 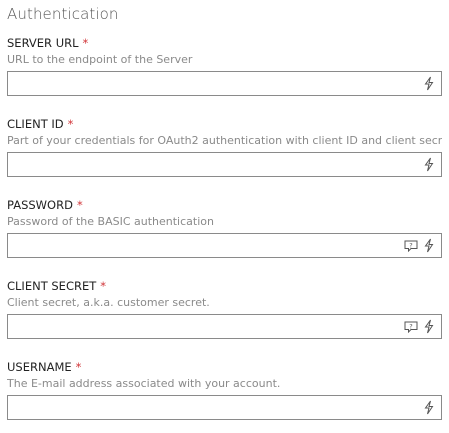 What do you see at coordinates (203, 245) in the screenshot?
I see `password-input` at bounding box center [203, 245].